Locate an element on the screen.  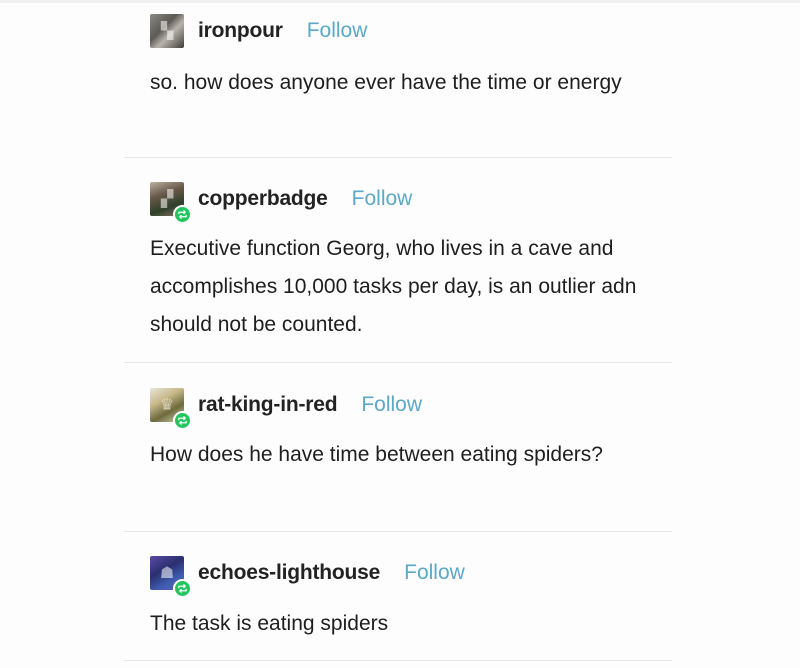
username-link: ironpour is located at coordinates (240, 31).